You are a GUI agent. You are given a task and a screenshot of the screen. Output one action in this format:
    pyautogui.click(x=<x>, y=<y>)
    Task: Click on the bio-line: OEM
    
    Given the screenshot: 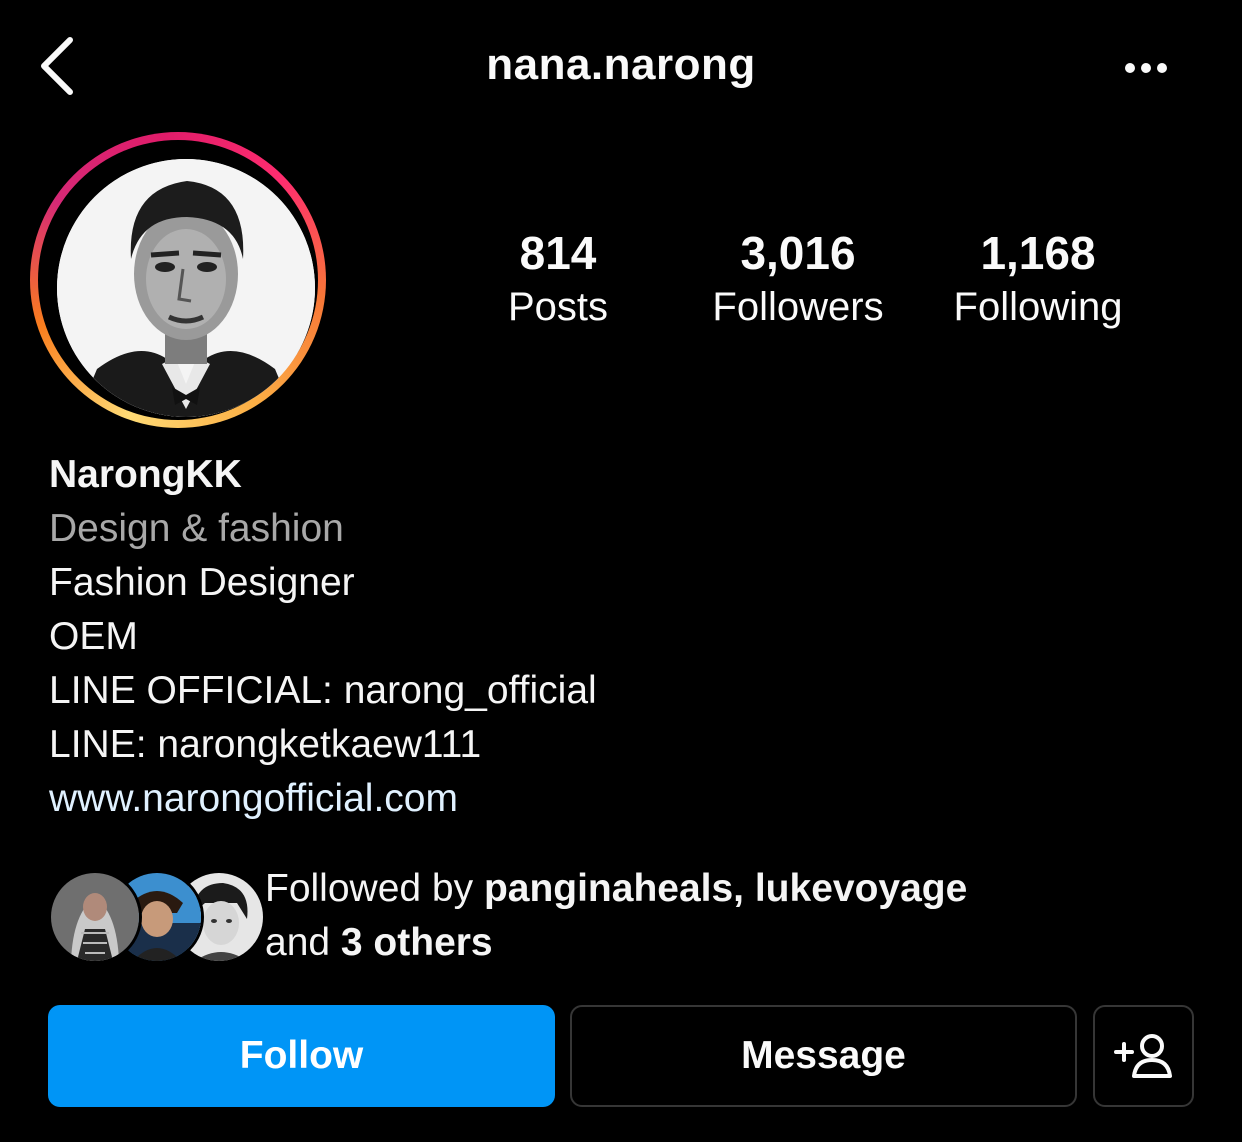 What is the action you would take?
    pyautogui.click(x=93, y=636)
    